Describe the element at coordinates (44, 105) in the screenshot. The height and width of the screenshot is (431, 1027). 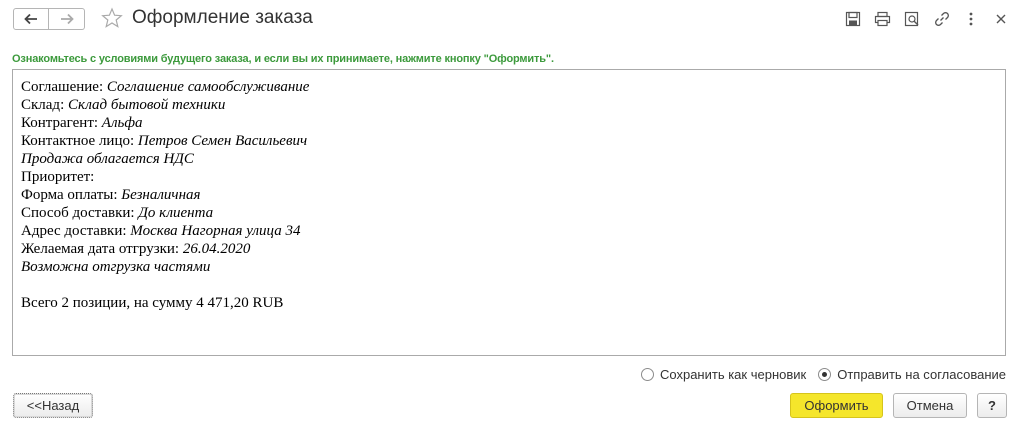
I see `warehouse-label: Склад:` at that location.